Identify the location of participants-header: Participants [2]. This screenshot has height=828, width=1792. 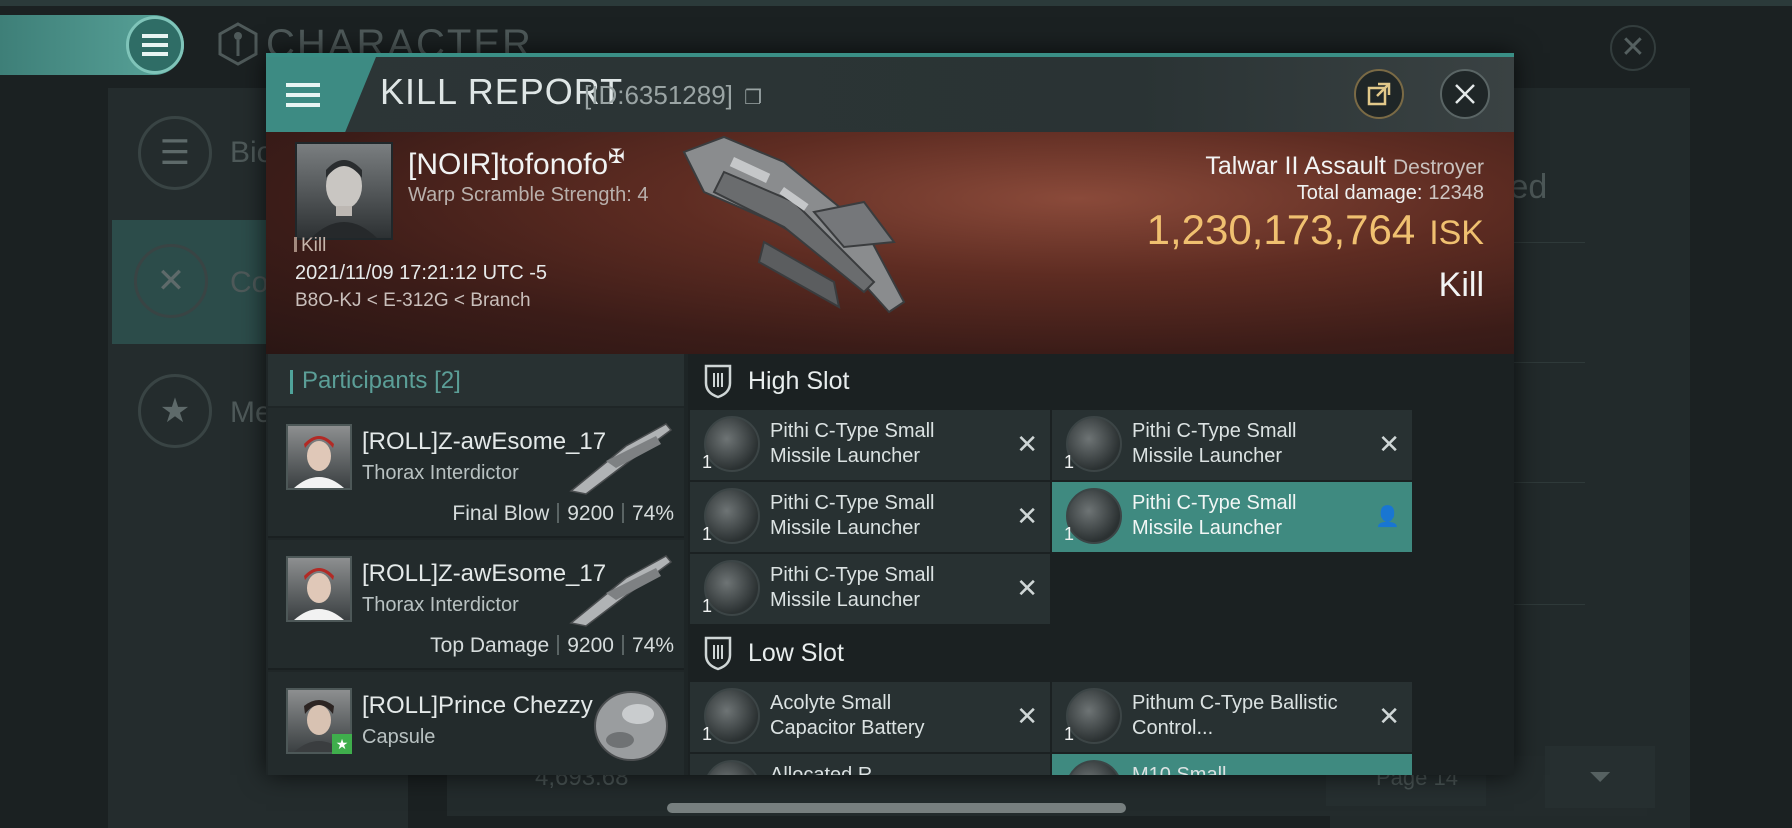
(476, 380).